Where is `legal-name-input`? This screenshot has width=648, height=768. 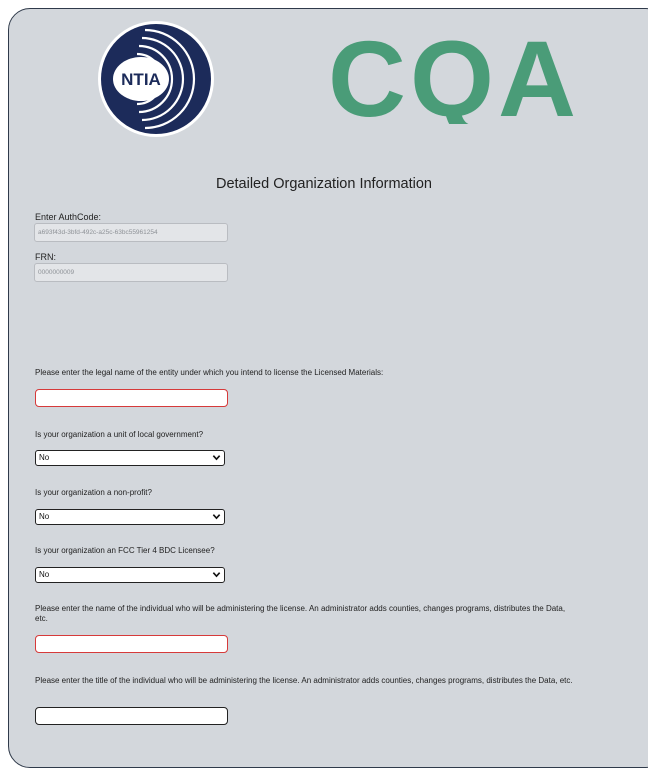
legal-name-input is located at coordinates (131, 398).